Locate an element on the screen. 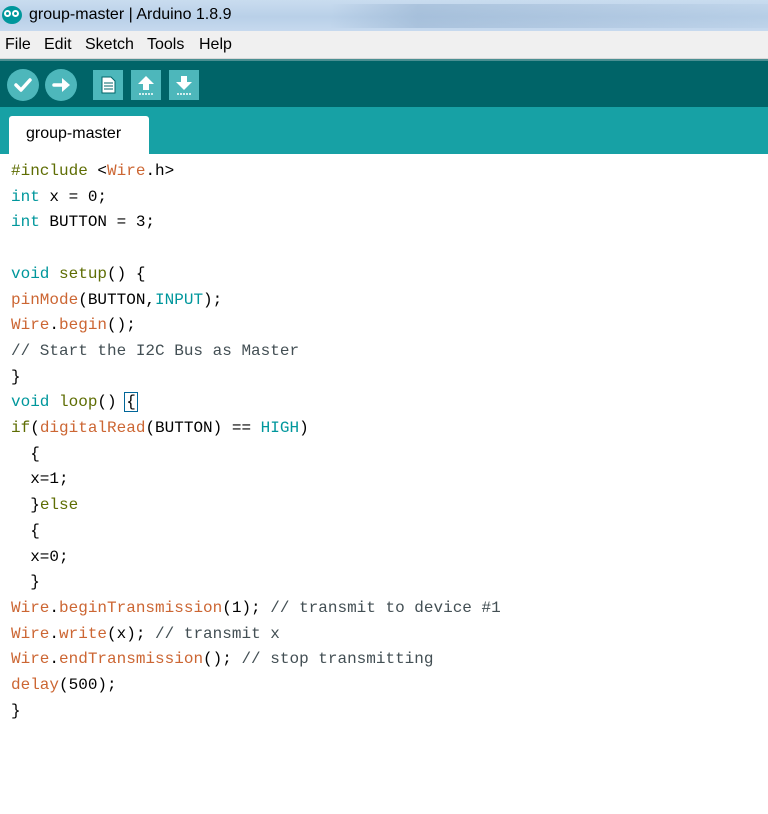  save-button is located at coordinates (184, 85).